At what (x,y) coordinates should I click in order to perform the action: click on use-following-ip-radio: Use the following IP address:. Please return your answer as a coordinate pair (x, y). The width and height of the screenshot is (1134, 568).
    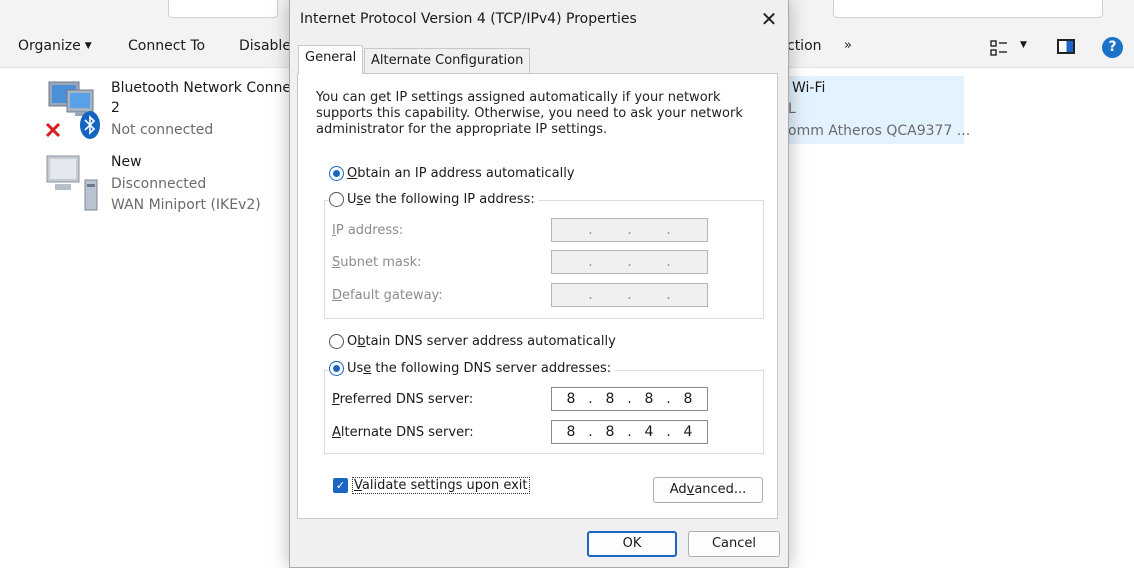
    Looking at the image, I should click on (434, 199).